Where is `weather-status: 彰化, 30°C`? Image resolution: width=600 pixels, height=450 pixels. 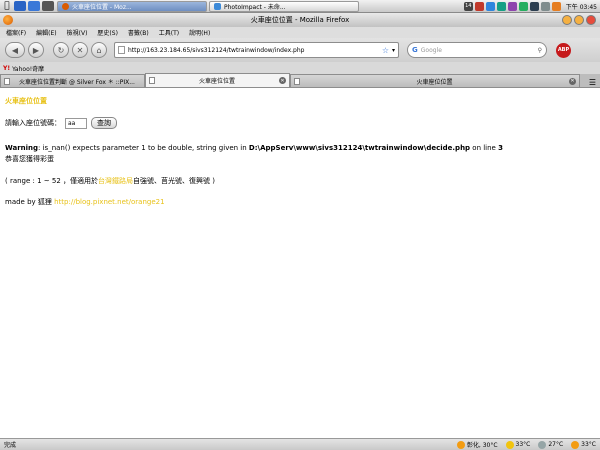
weather-status: 彰化, 30°C is located at coordinates (477, 444).